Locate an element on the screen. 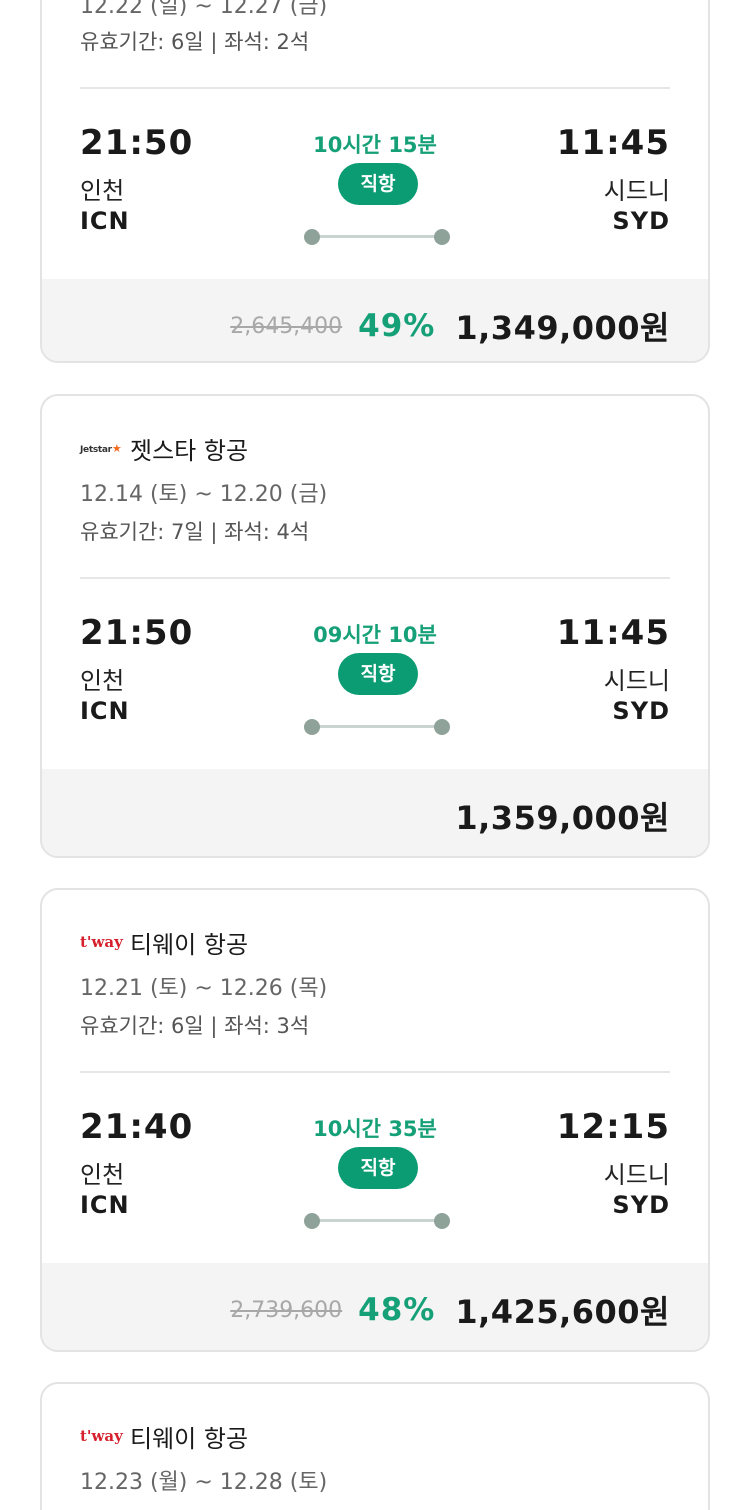 Image resolution: width=750 pixels, height=1510 pixels. discount-percent: 48% is located at coordinates (397, 1310).